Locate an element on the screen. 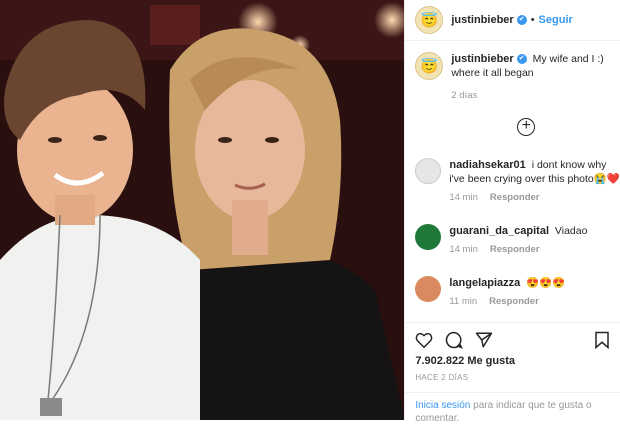 The height and width of the screenshot is (425, 620). comment-username: guarani_da_capital is located at coordinates (499, 231).